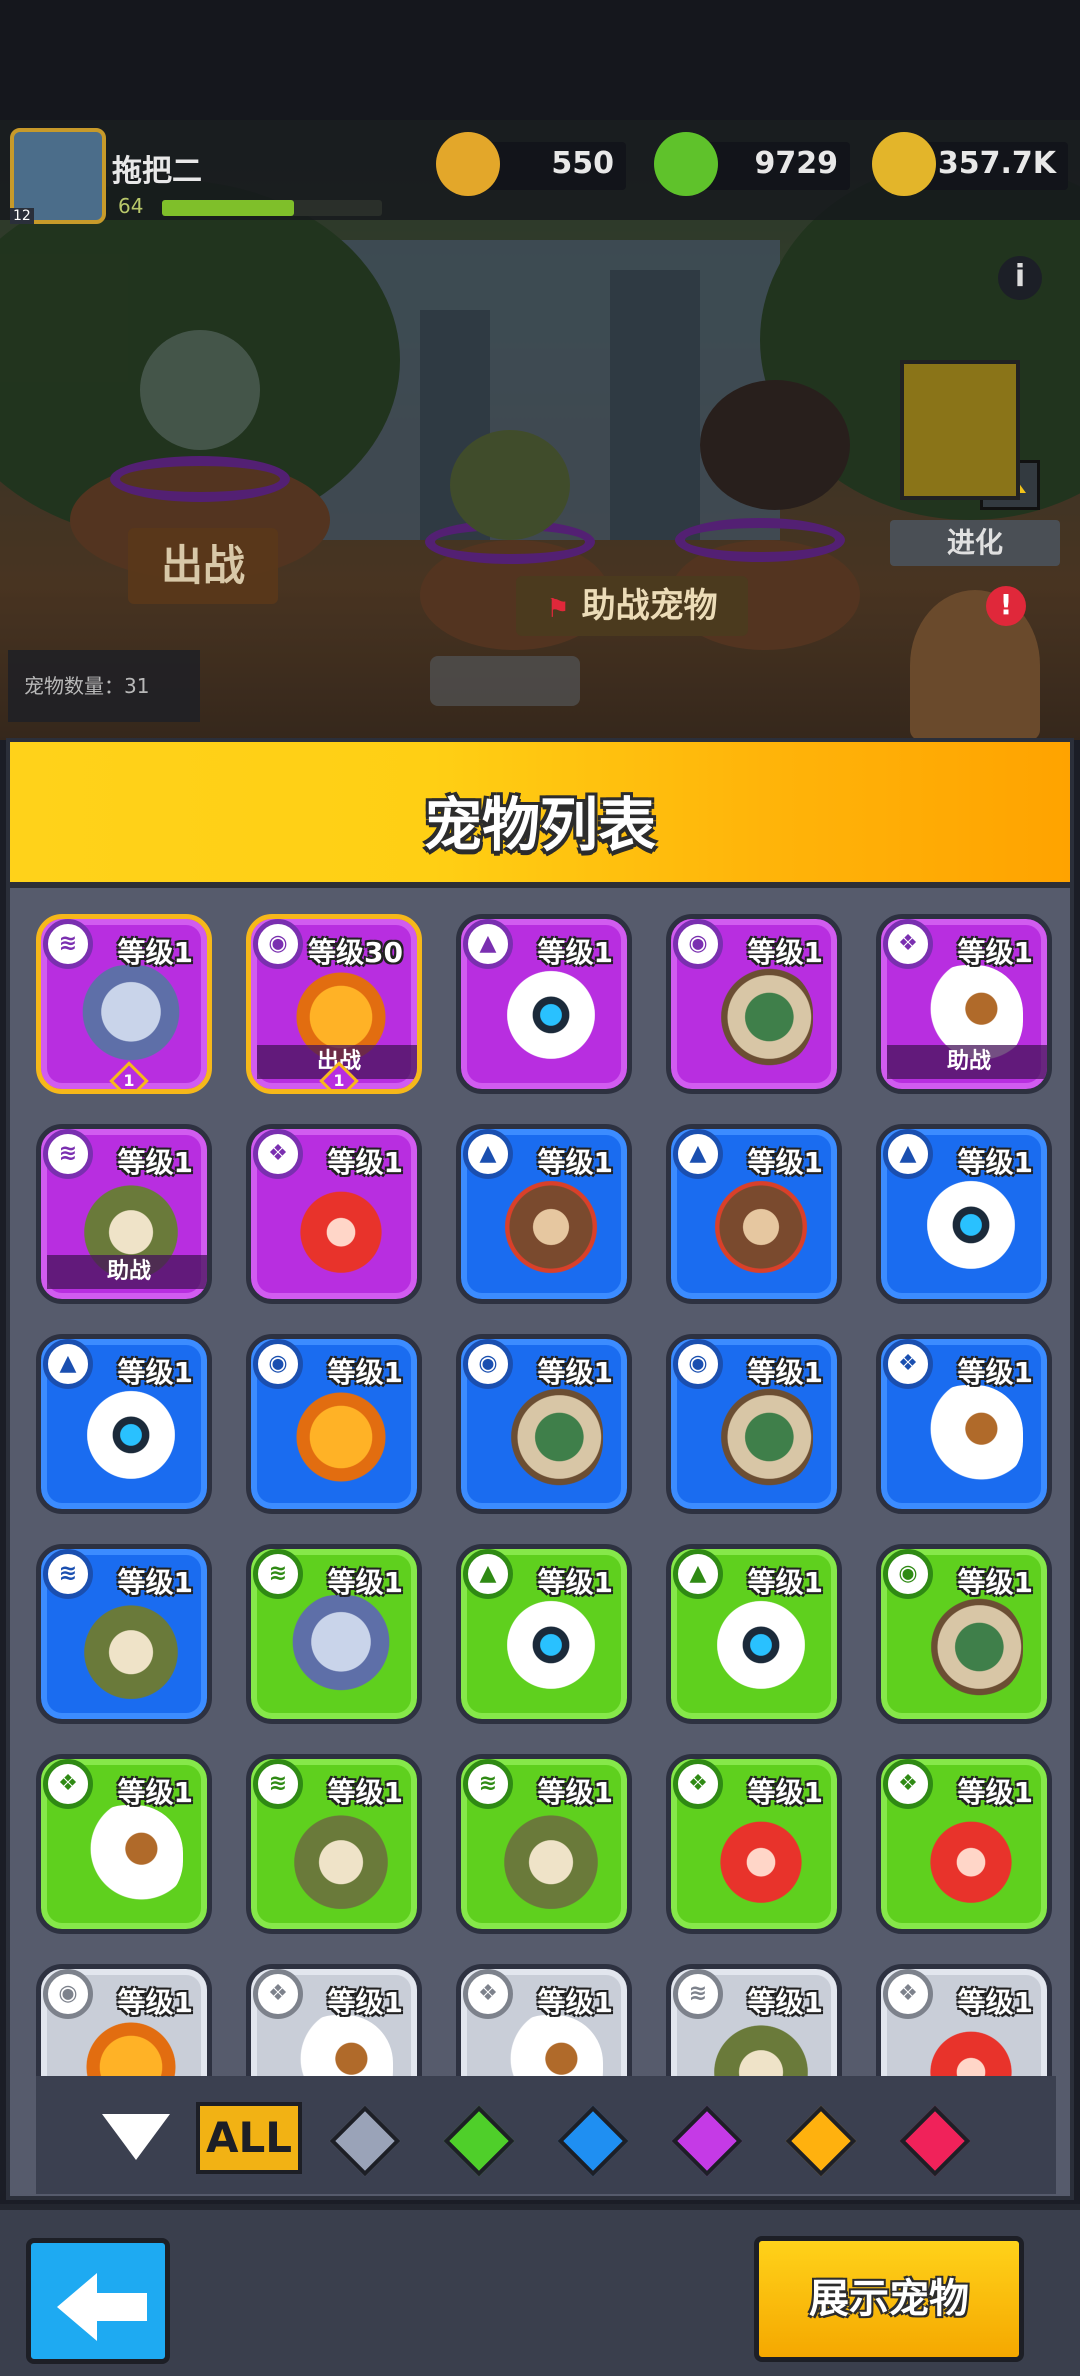  I want to click on coin-icon, so click(468, 164).